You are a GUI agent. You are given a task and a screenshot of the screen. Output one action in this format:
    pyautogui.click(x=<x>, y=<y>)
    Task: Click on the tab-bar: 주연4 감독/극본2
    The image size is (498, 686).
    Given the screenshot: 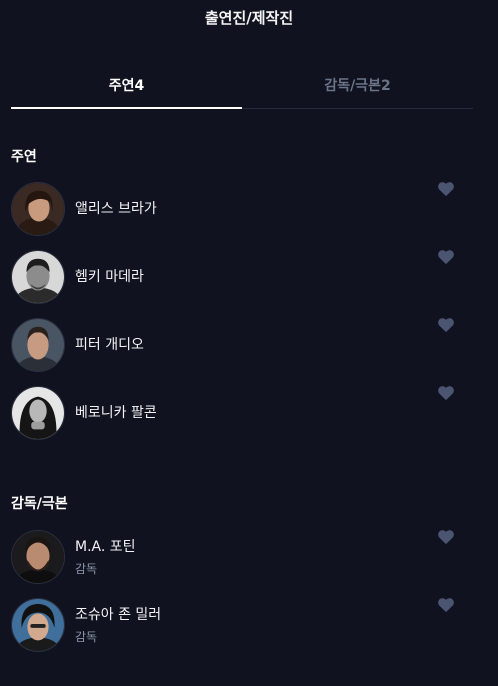 What is the action you would take?
    pyautogui.click(x=242, y=87)
    